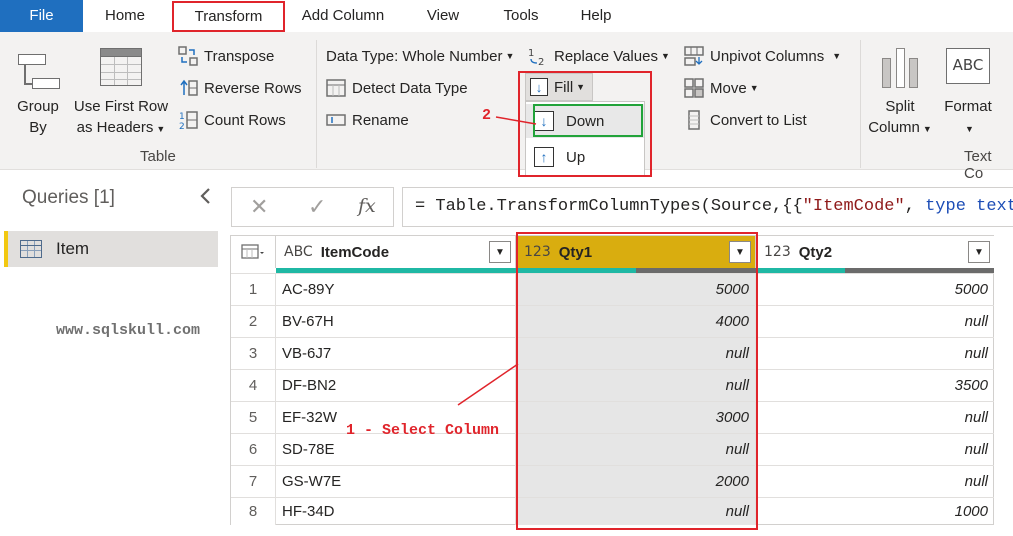  What do you see at coordinates (396, 511) in the screenshot?
I see `cell-itemcode: HF-34D` at bounding box center [396, 511].